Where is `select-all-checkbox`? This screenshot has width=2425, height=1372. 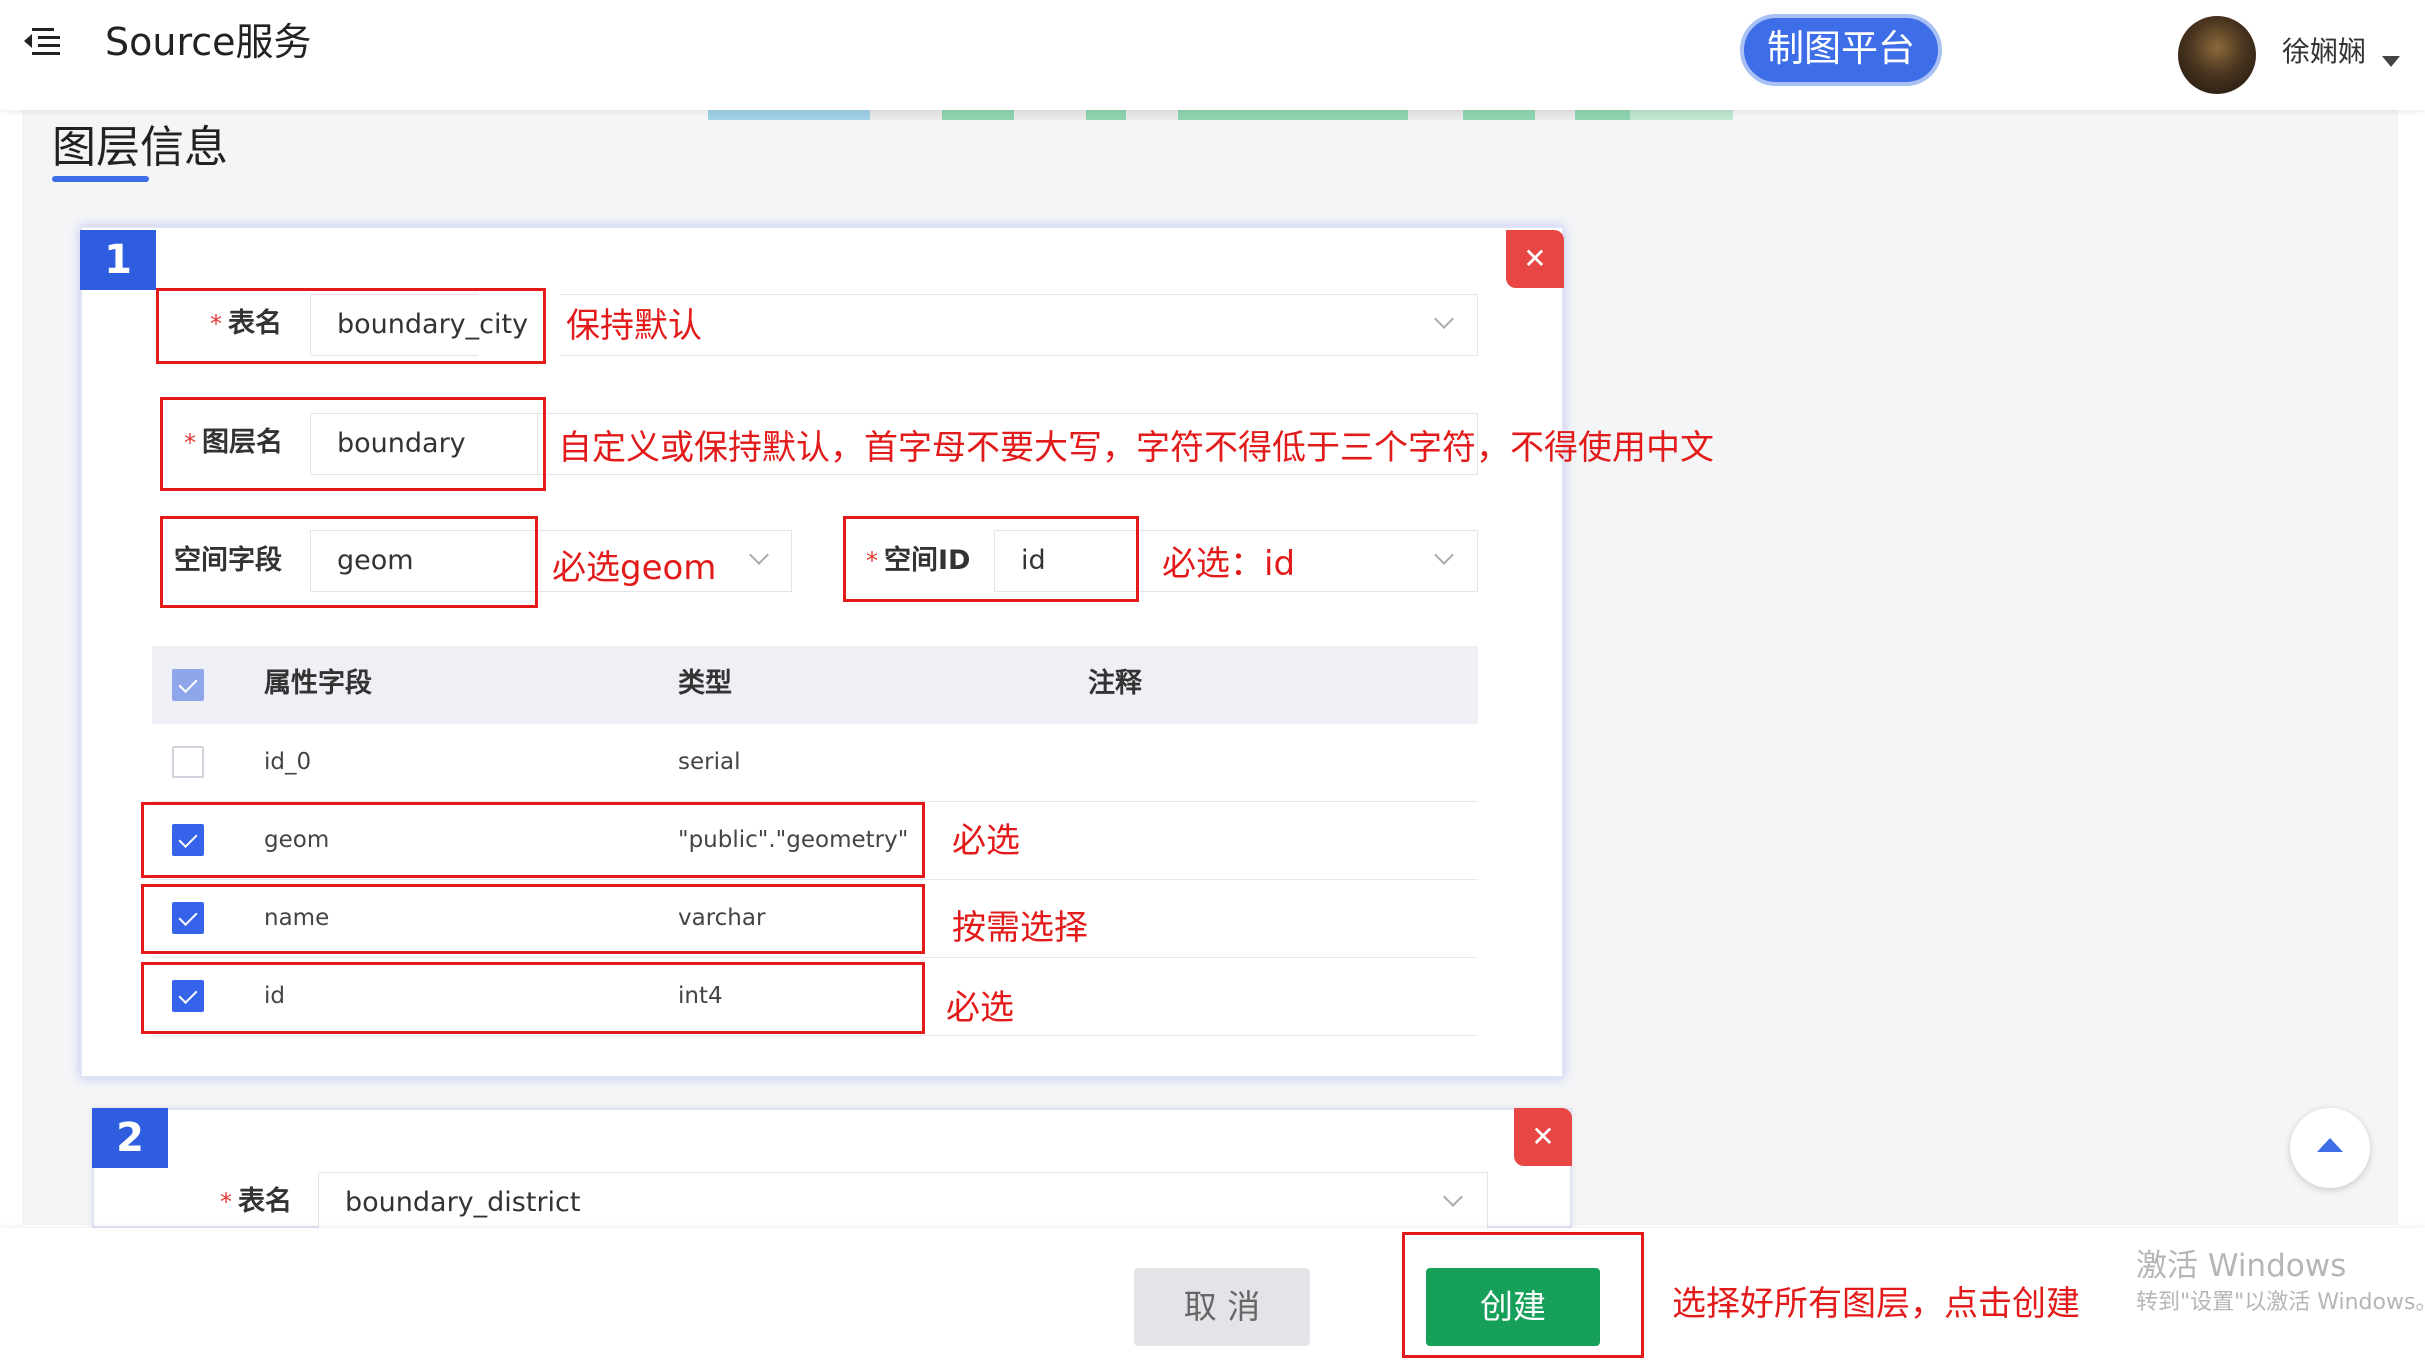 select-all-checkbox is located at coordinates (188, 685).